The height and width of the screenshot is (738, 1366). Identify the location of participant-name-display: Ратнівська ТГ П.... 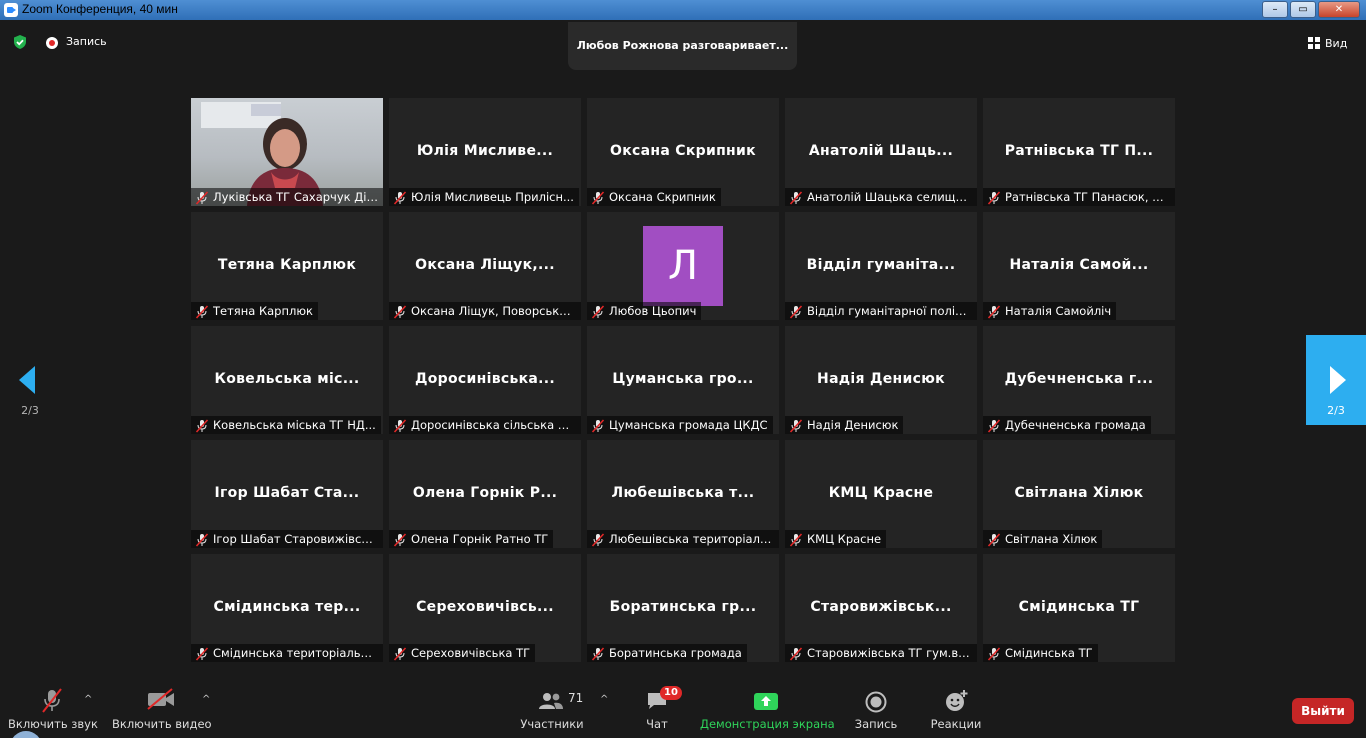
(1079, 151).